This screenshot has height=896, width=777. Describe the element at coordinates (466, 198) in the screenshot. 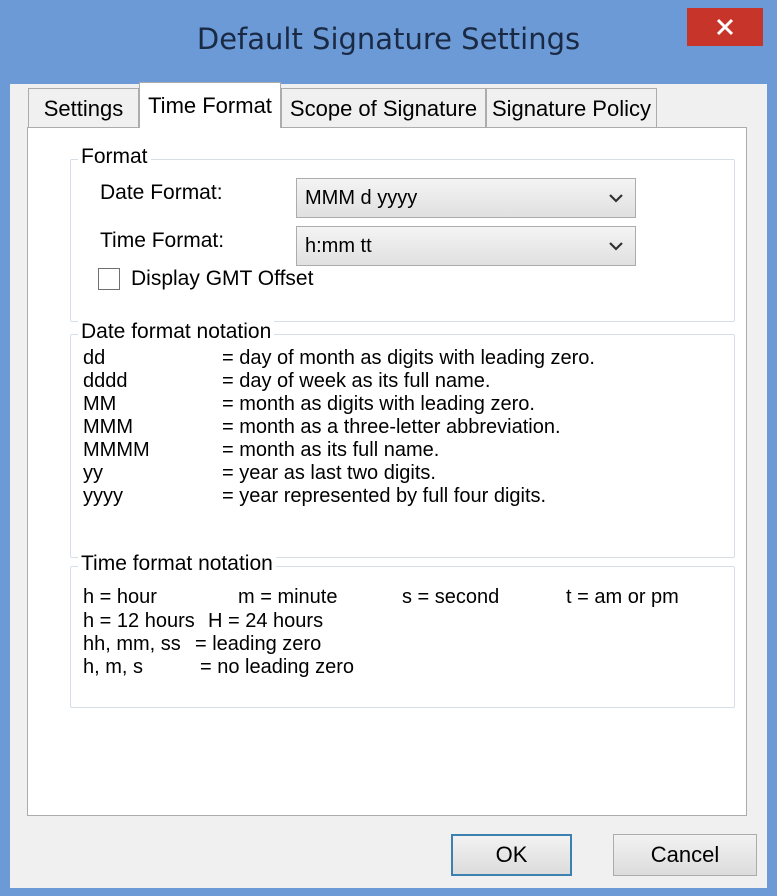

I see `date-format-select: MMM d yyyy` at that location.